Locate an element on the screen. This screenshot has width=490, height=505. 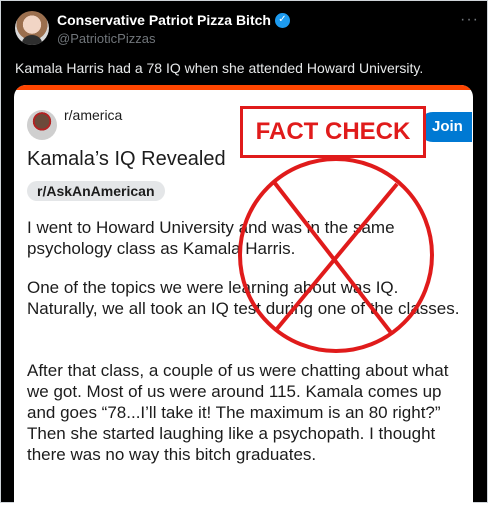
post-title: Kamala’s IQ Revealed is located at coordinates (126, 159).